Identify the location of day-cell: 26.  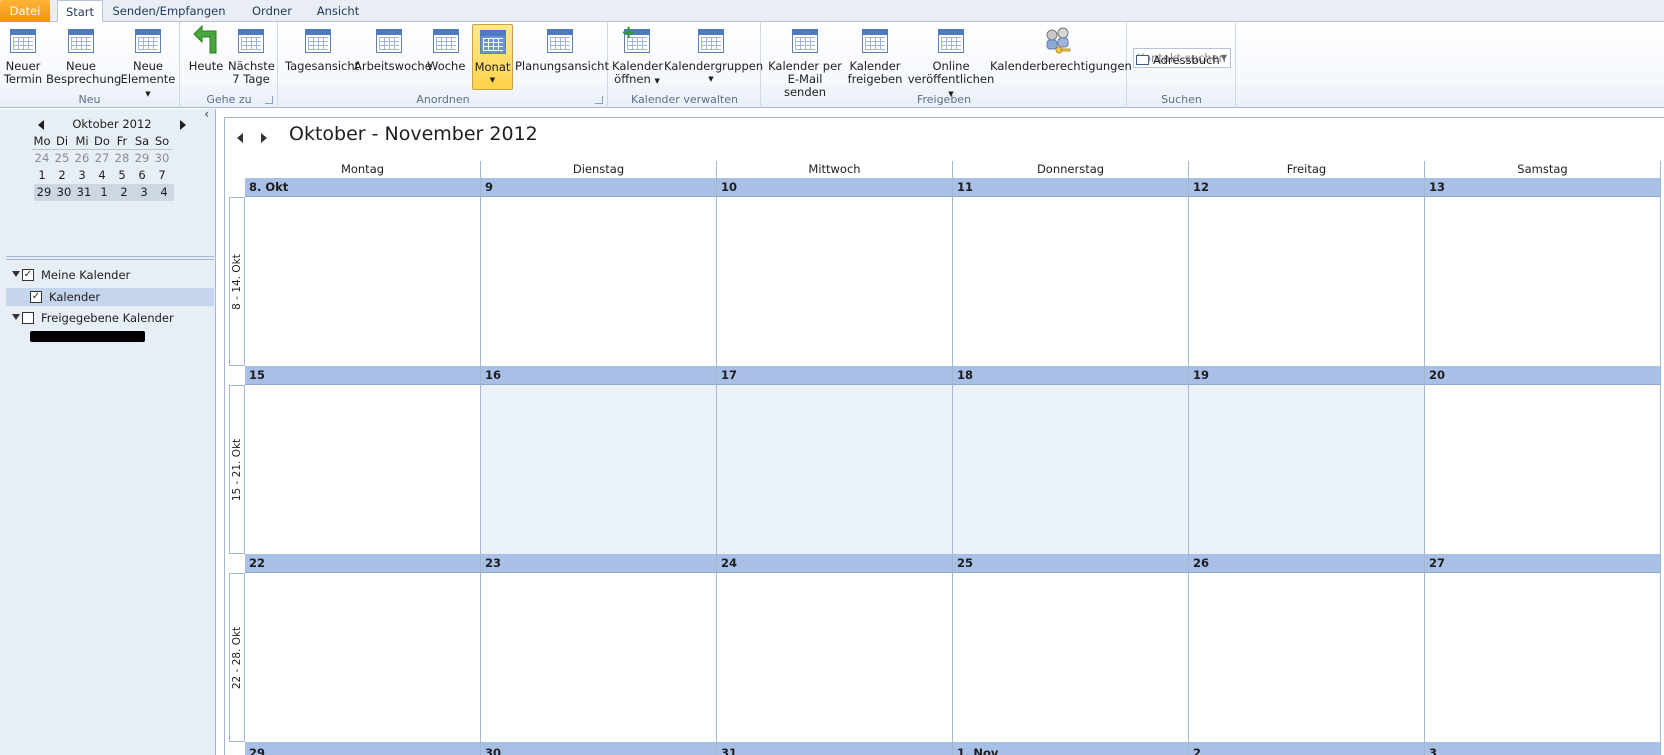
(1307, 648).